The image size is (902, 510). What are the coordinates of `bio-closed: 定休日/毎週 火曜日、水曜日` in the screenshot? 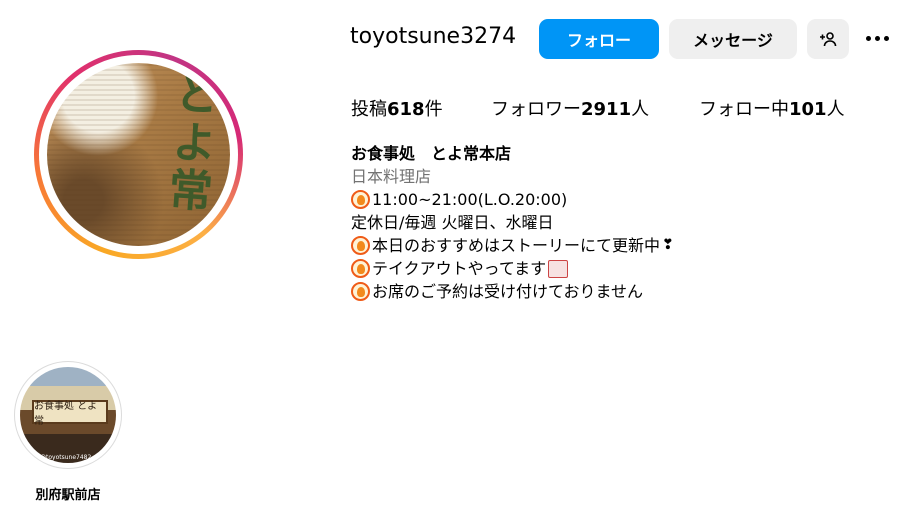 It's located at (452, 222).